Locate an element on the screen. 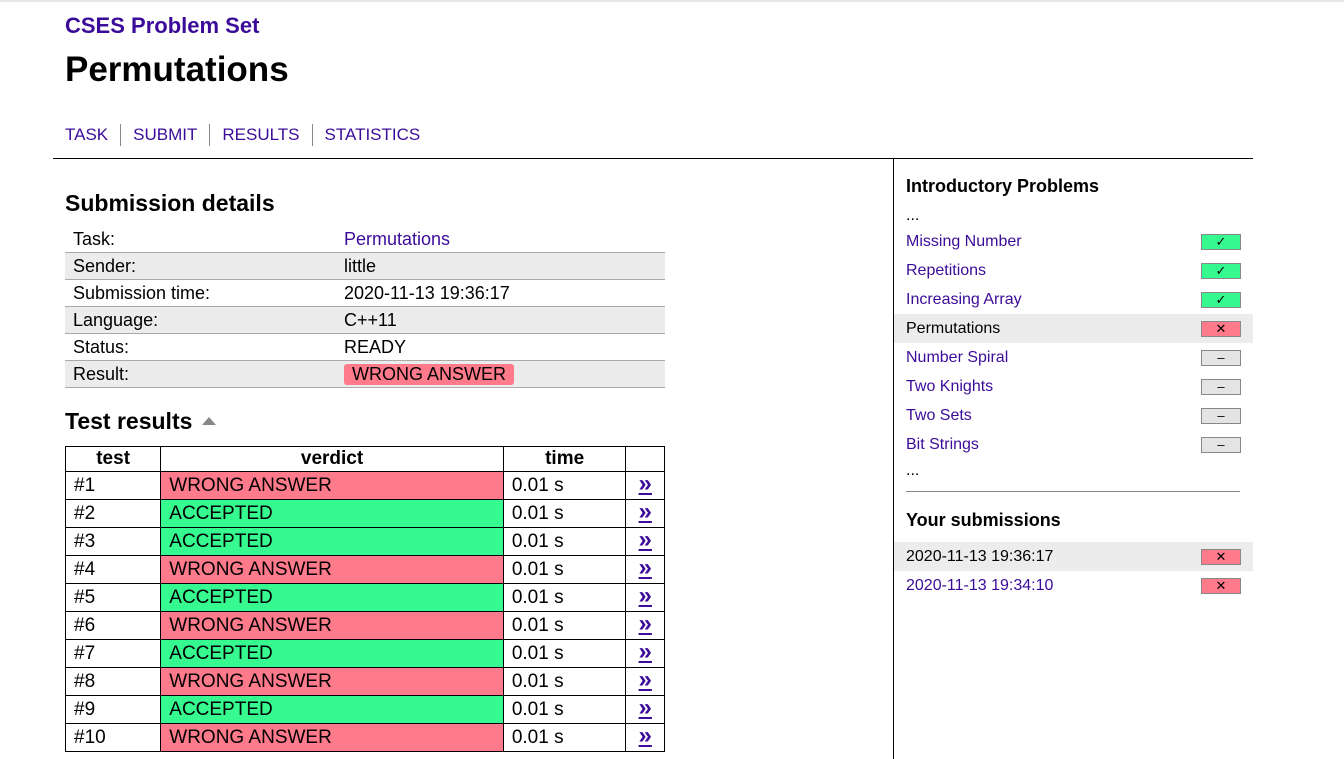 The height and width of the screenshot is (759, 1344). details-label: Task: is located at coordinates (200, 239).